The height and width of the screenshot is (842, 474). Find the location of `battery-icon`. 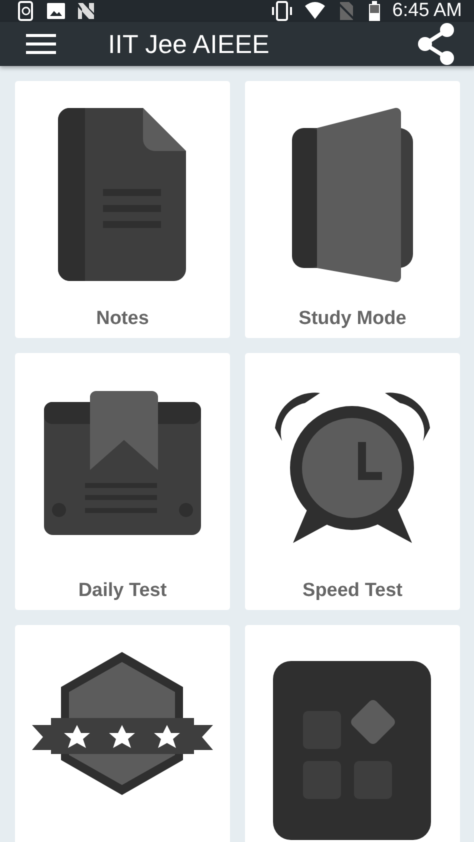

battery-icon is located at coordinates (374, 11).